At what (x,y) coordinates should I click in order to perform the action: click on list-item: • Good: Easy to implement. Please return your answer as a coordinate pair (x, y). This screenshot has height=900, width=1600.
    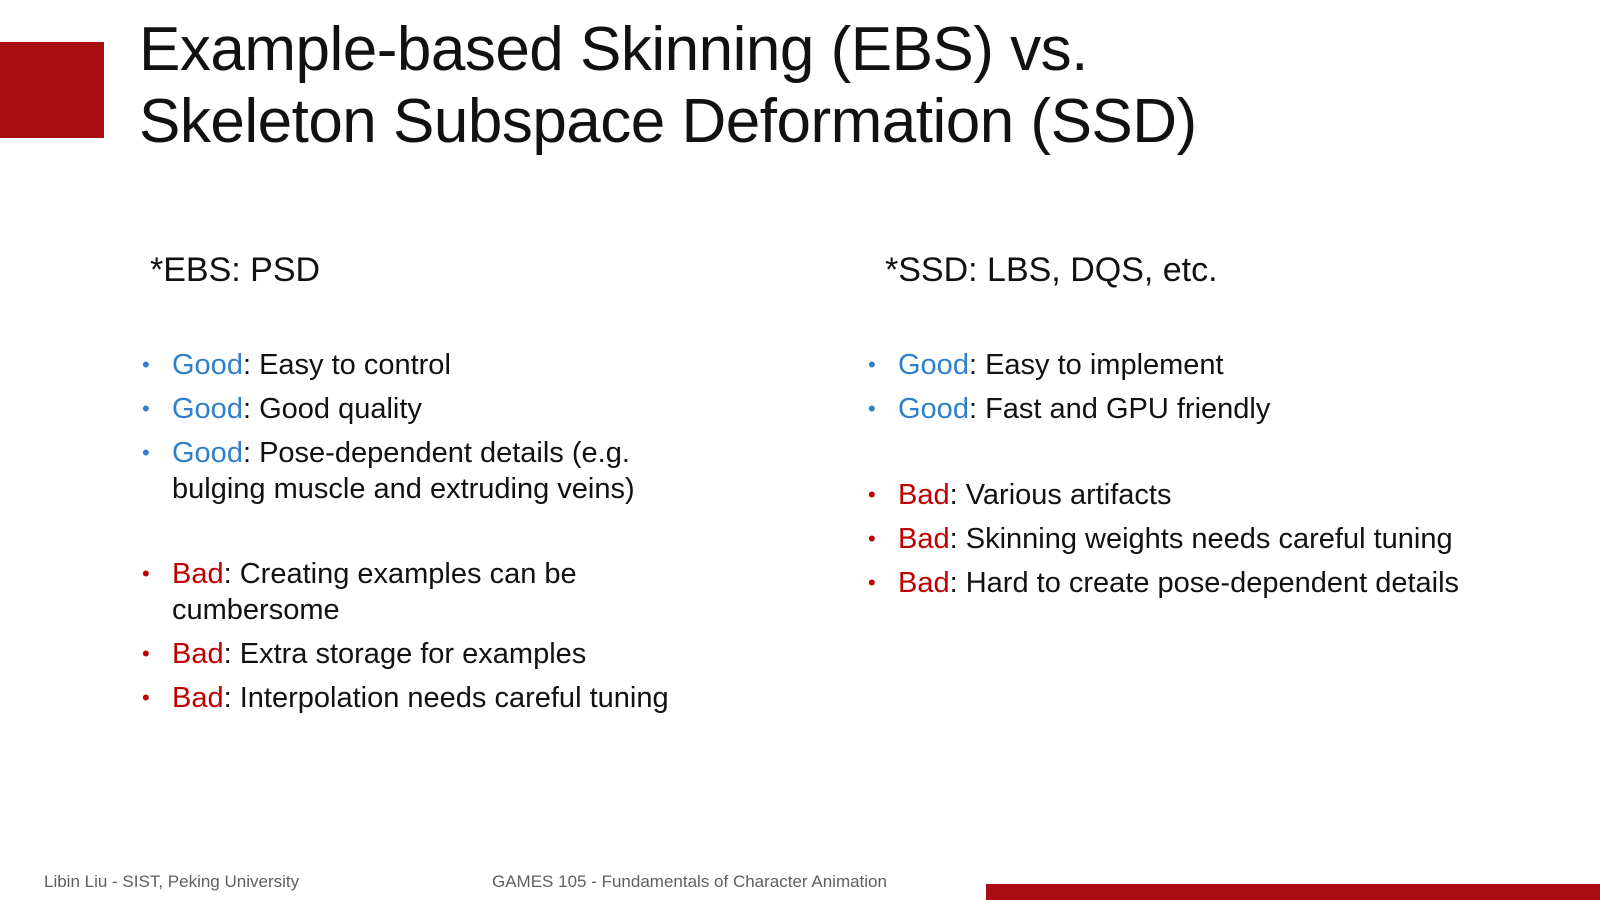
    Looking at the image, I should click on (1069, 365).